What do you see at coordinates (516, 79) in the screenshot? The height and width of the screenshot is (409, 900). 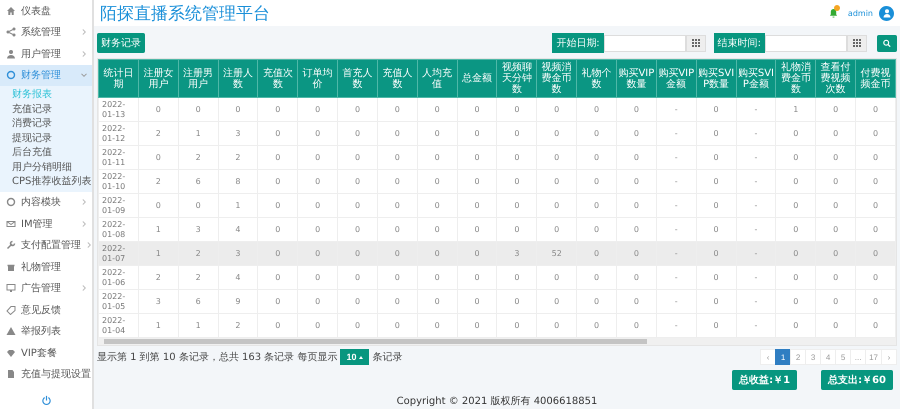 I see `column-header: 视频聊天分钟数` at bounding box center [516, 79].